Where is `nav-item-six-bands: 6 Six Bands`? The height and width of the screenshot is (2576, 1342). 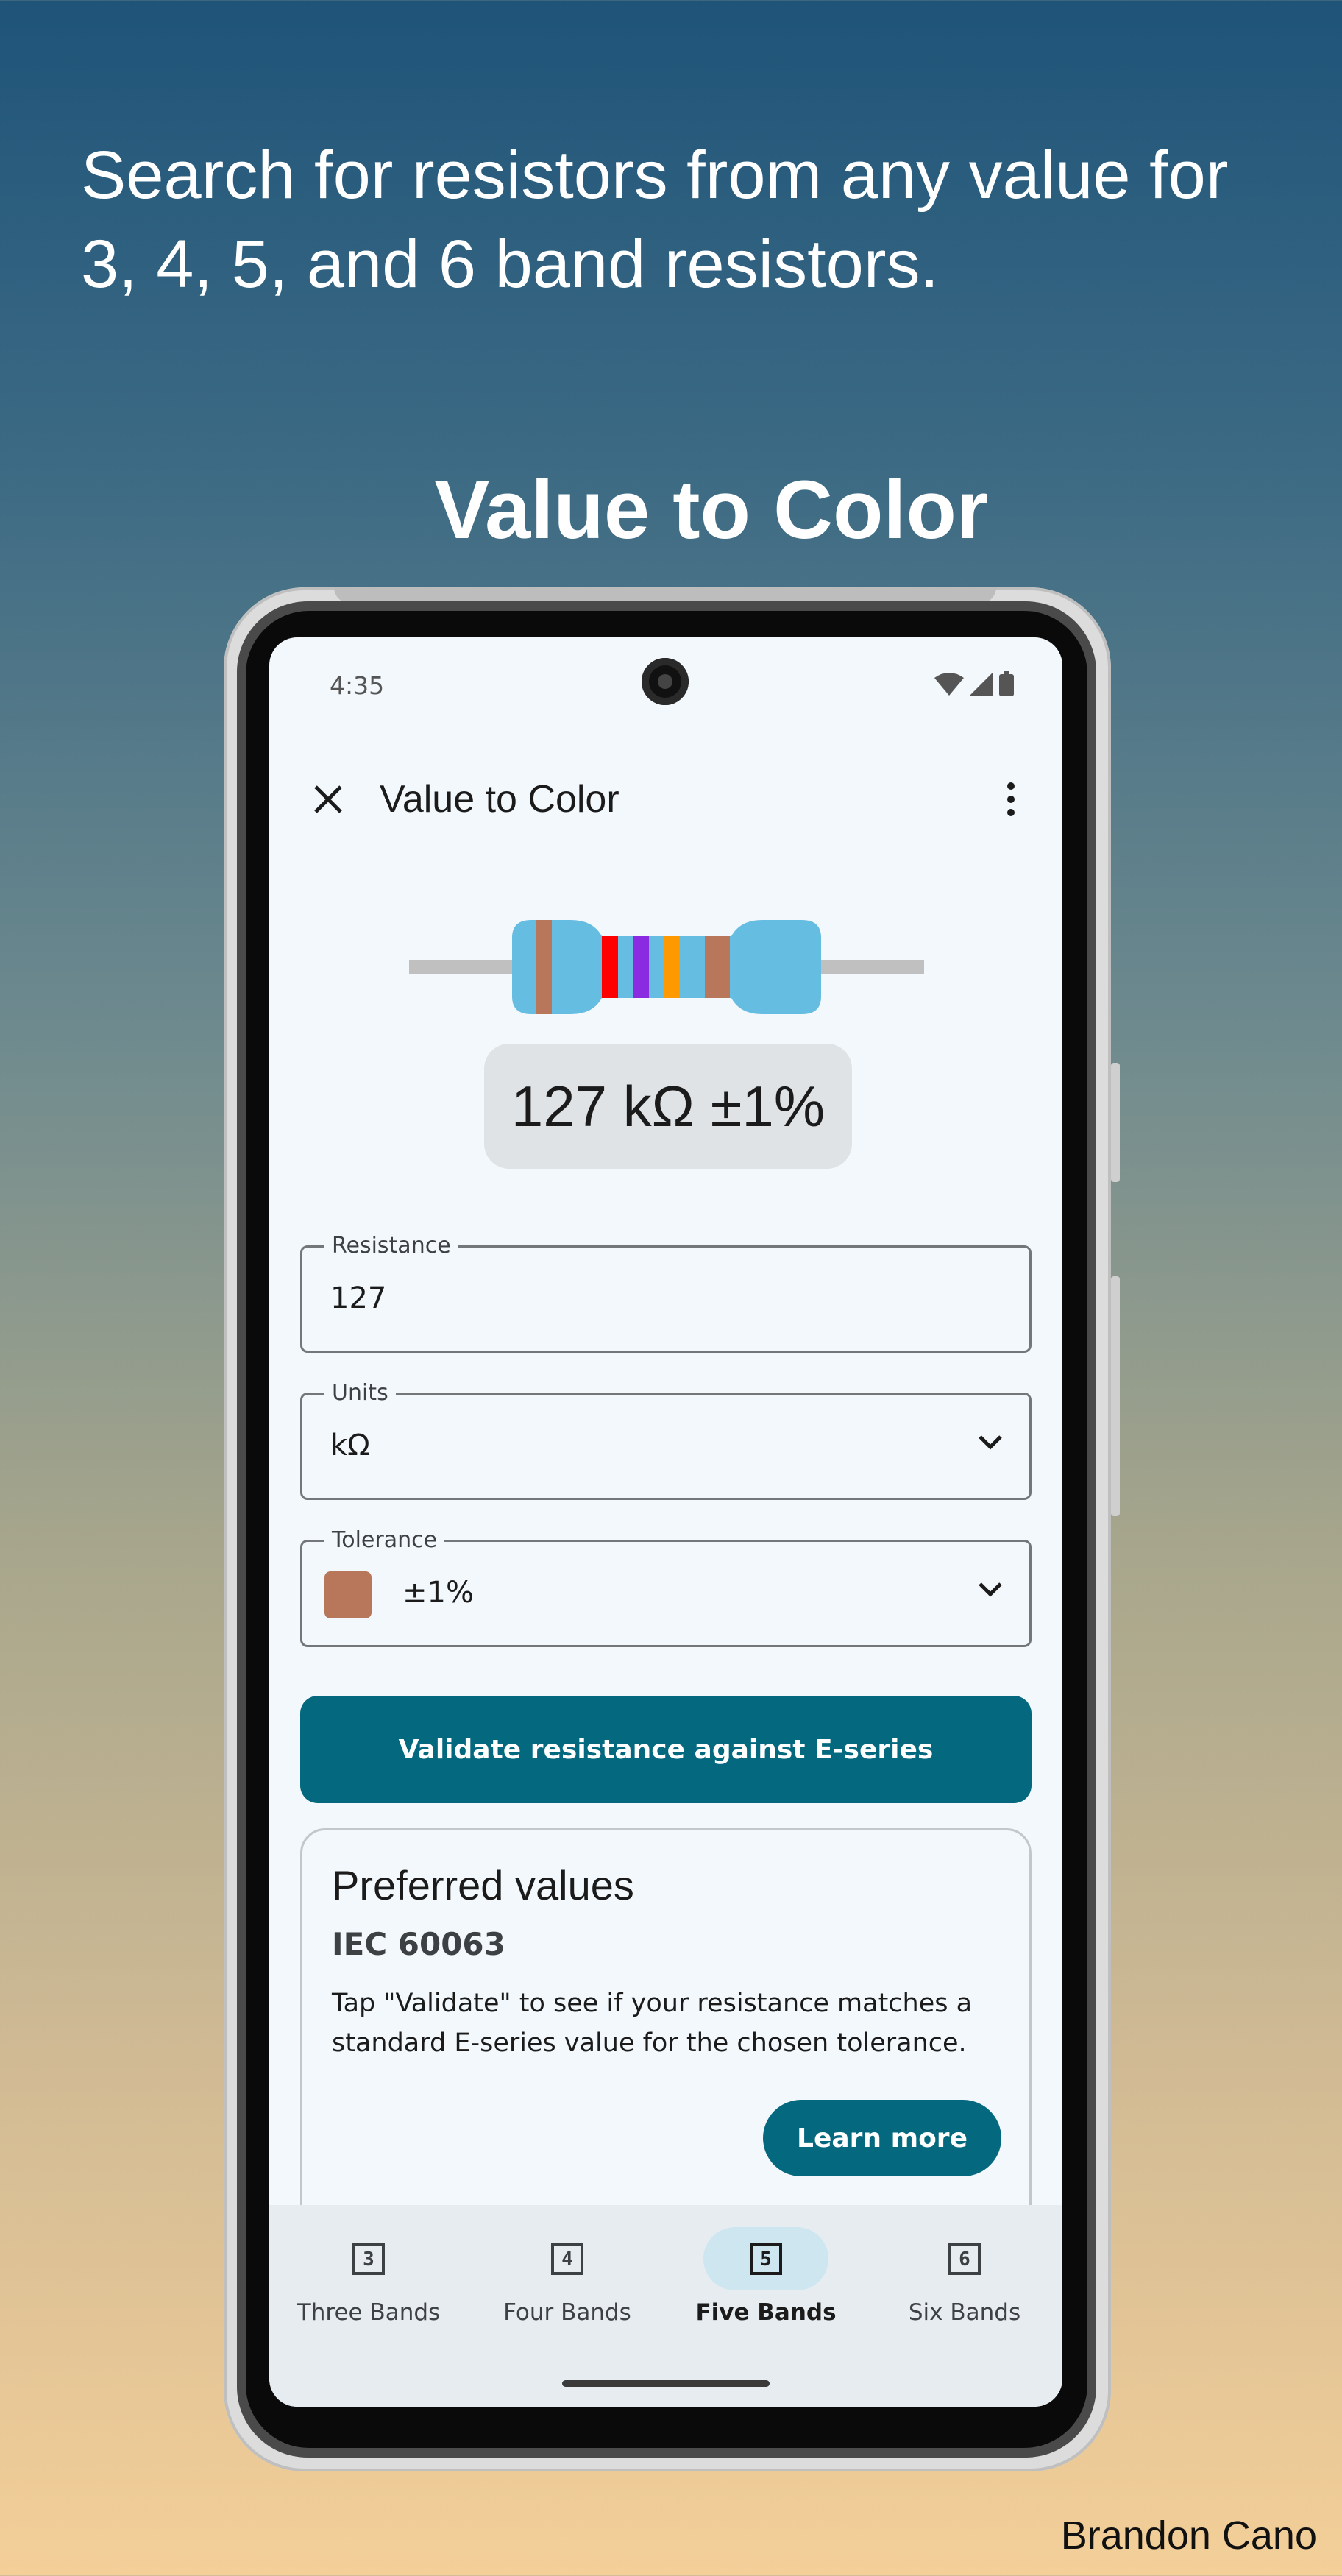
nav-item-six-bands: 6 Six Bands is located at coordinates (964, 2286).